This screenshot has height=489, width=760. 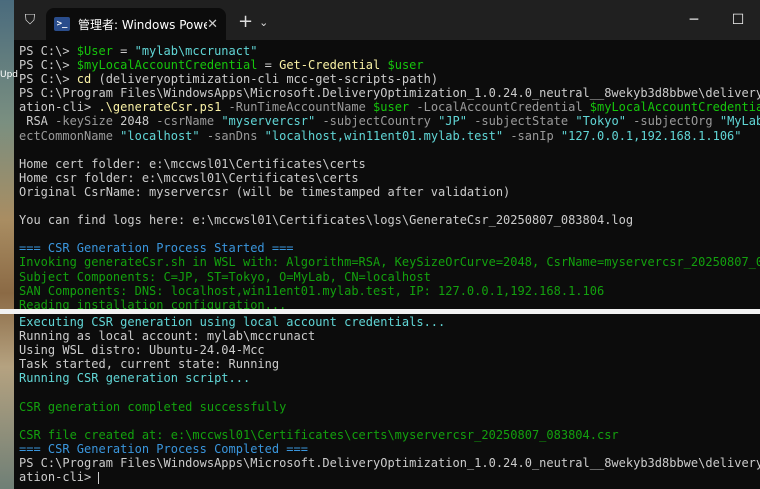 What do you see at coordinates (600, 121) in the screenshot?
I see `terminal-text: "Tokyo"` at bounding box center [600, 121].